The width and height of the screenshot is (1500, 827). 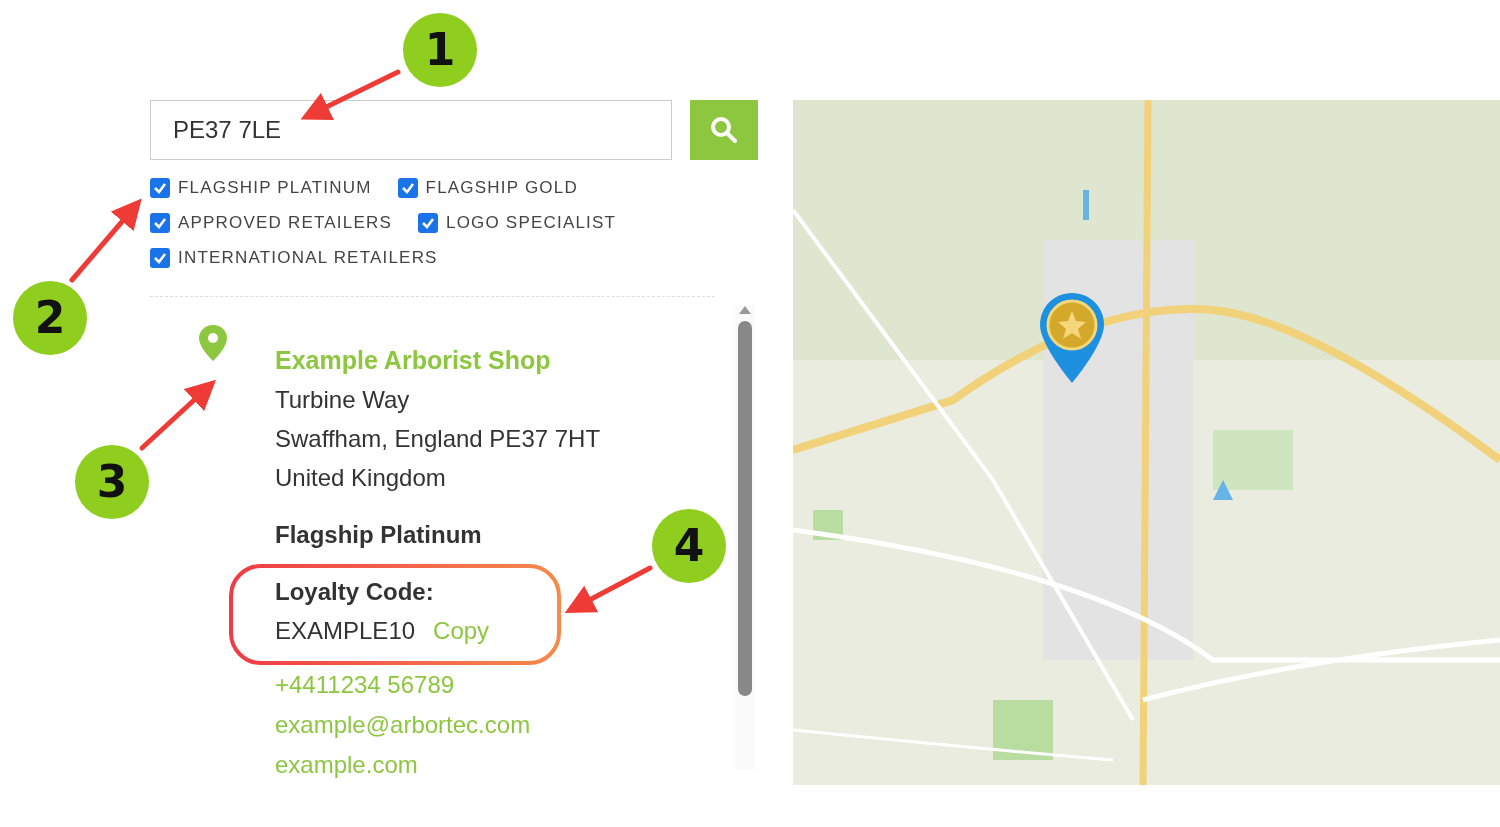 What do you see at coordinates (112, 482) in the screenshot?
I see `step-number-badge: 3` at bounding box center [112, 482].